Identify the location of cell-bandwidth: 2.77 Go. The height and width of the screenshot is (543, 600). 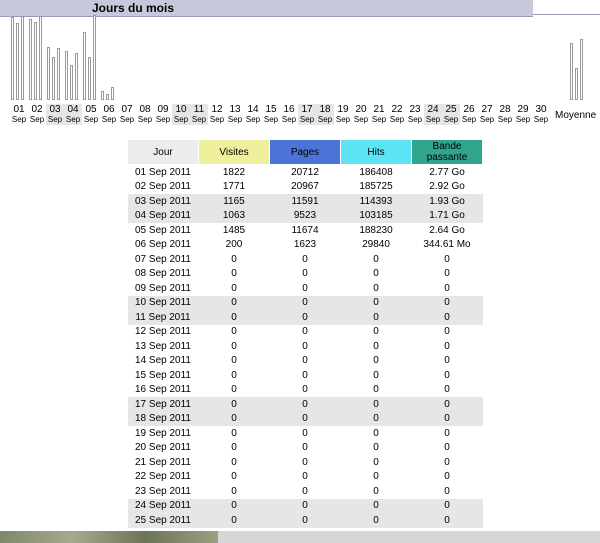
(447, 172).